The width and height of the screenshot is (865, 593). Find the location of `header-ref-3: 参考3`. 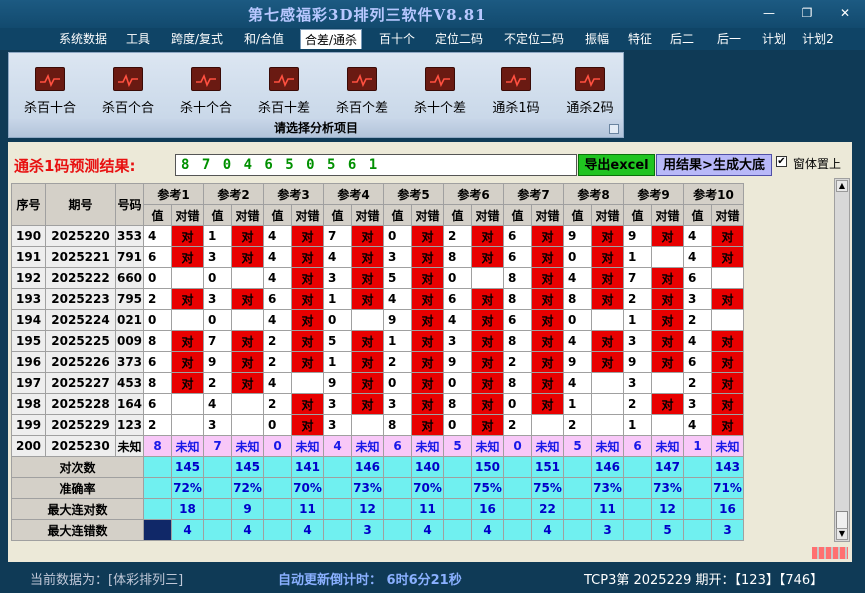

header-ref-3: 参考3 is located at coordinates (293, 194).